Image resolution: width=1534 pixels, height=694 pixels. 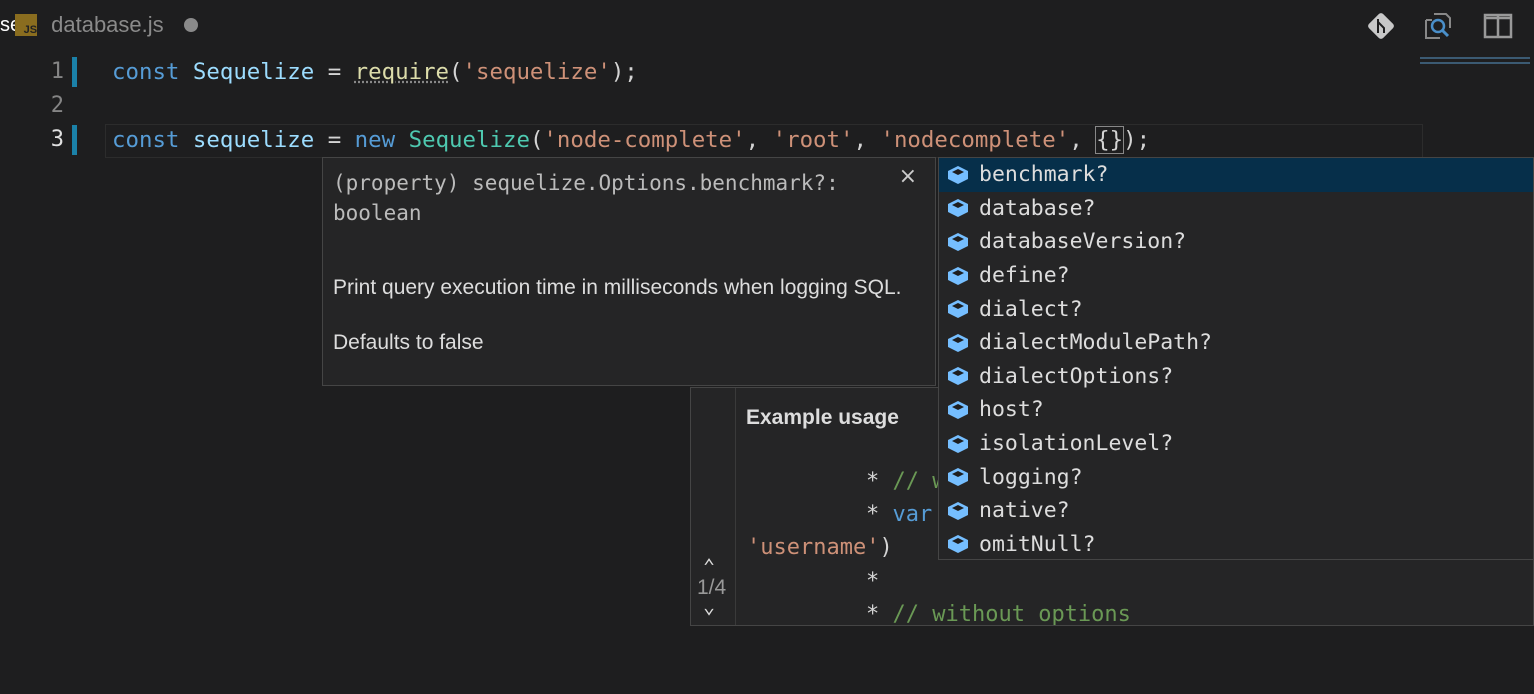 I want to click on js-icon-label: JS, so click(x=30, y=30).